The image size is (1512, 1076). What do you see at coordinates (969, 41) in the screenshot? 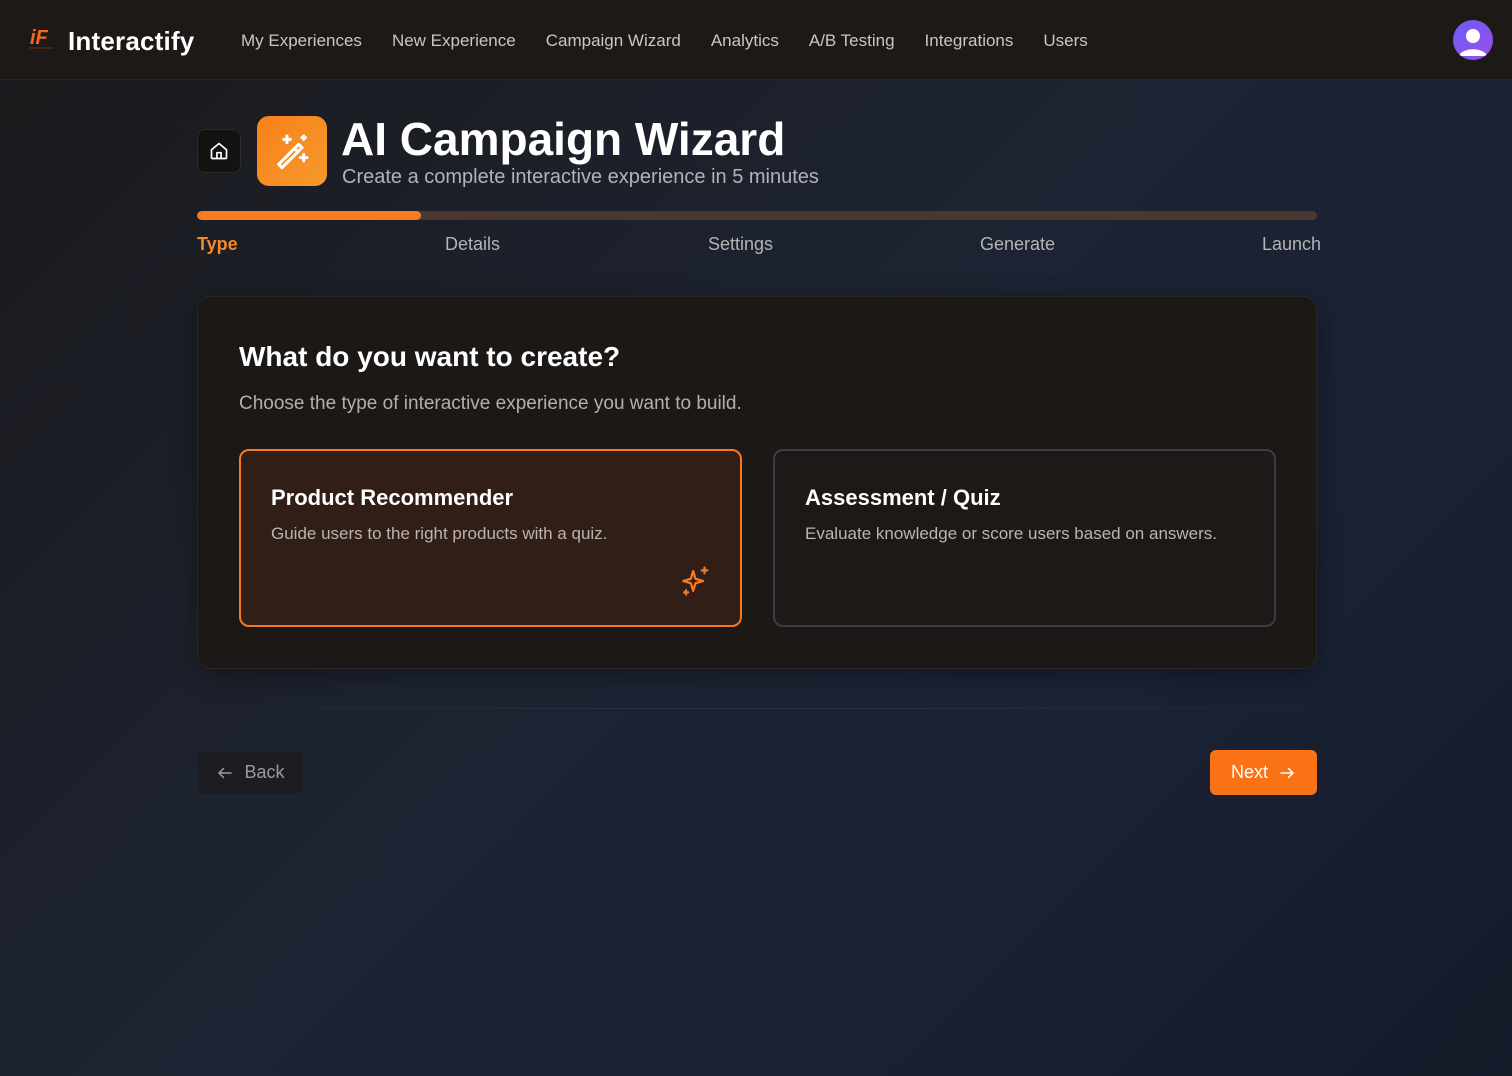
I see `nav-item-integrations: Integrations` at bounding box center [969, 41].